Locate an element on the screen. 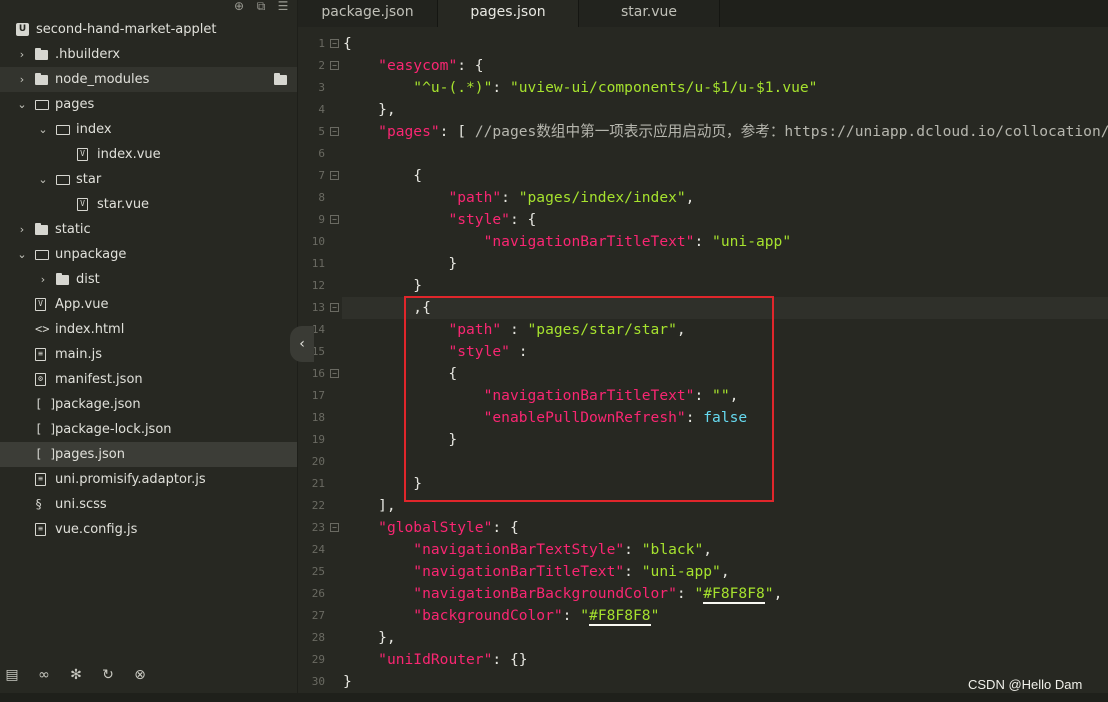 The width and height of the screenshot is (1108, 702). collapse-sidebar-button: ‹ is located at coordinates (302, 344).